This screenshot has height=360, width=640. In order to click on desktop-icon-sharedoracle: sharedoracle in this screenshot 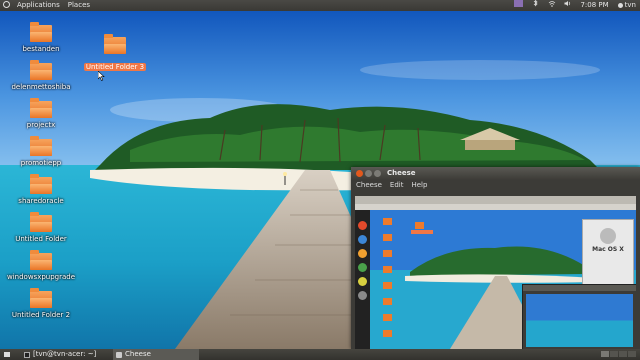, I will do `click(41, 189)`.